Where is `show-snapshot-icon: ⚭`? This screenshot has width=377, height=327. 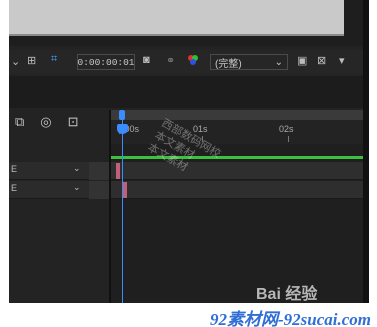
show-snapshot-icon: ⚭ is located at coordinates (170, 60).